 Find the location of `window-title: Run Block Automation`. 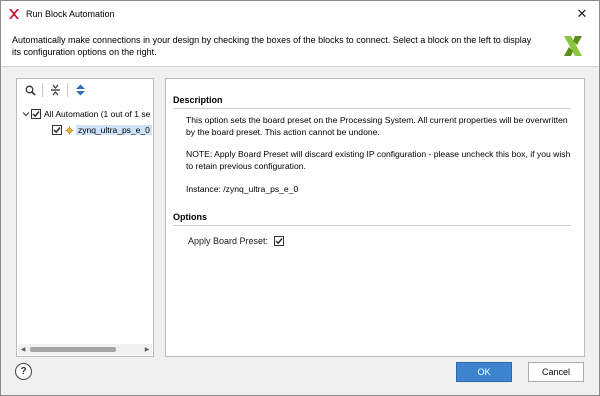

window-title: Run Block Automation is located at coordinates (70, 14).